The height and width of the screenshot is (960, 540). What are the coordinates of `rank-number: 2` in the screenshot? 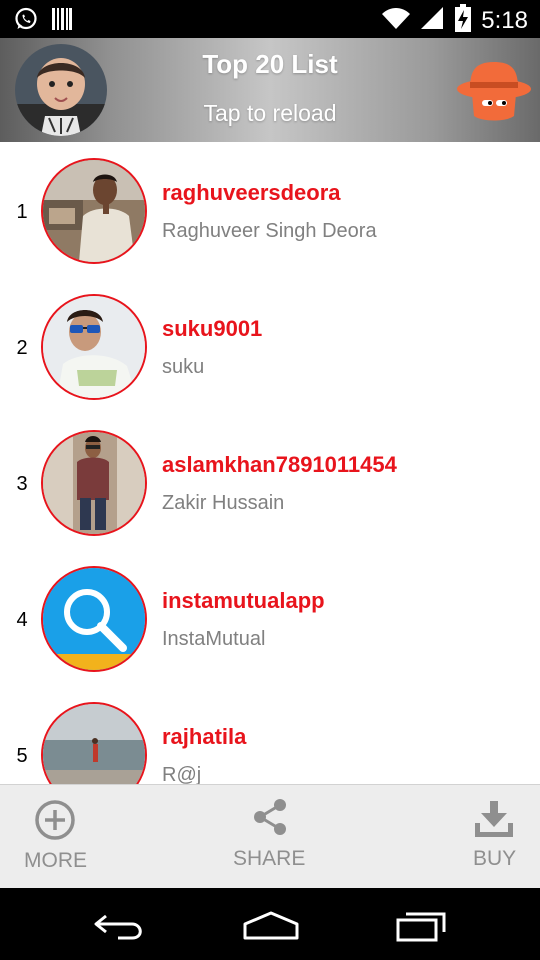 It's located at (22, 348).